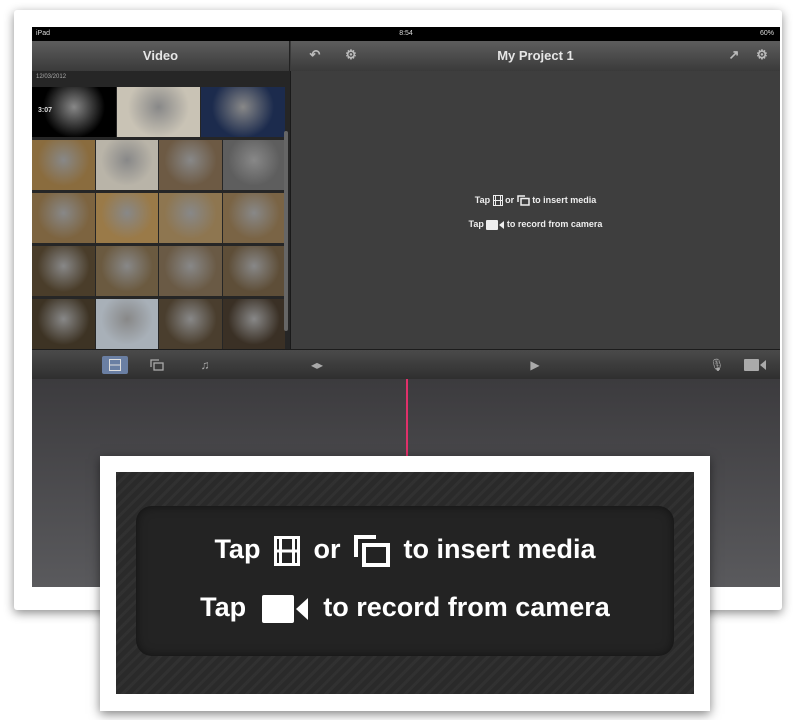  I want to click on trim-handle-button: ◂▸, so click(317, 365).